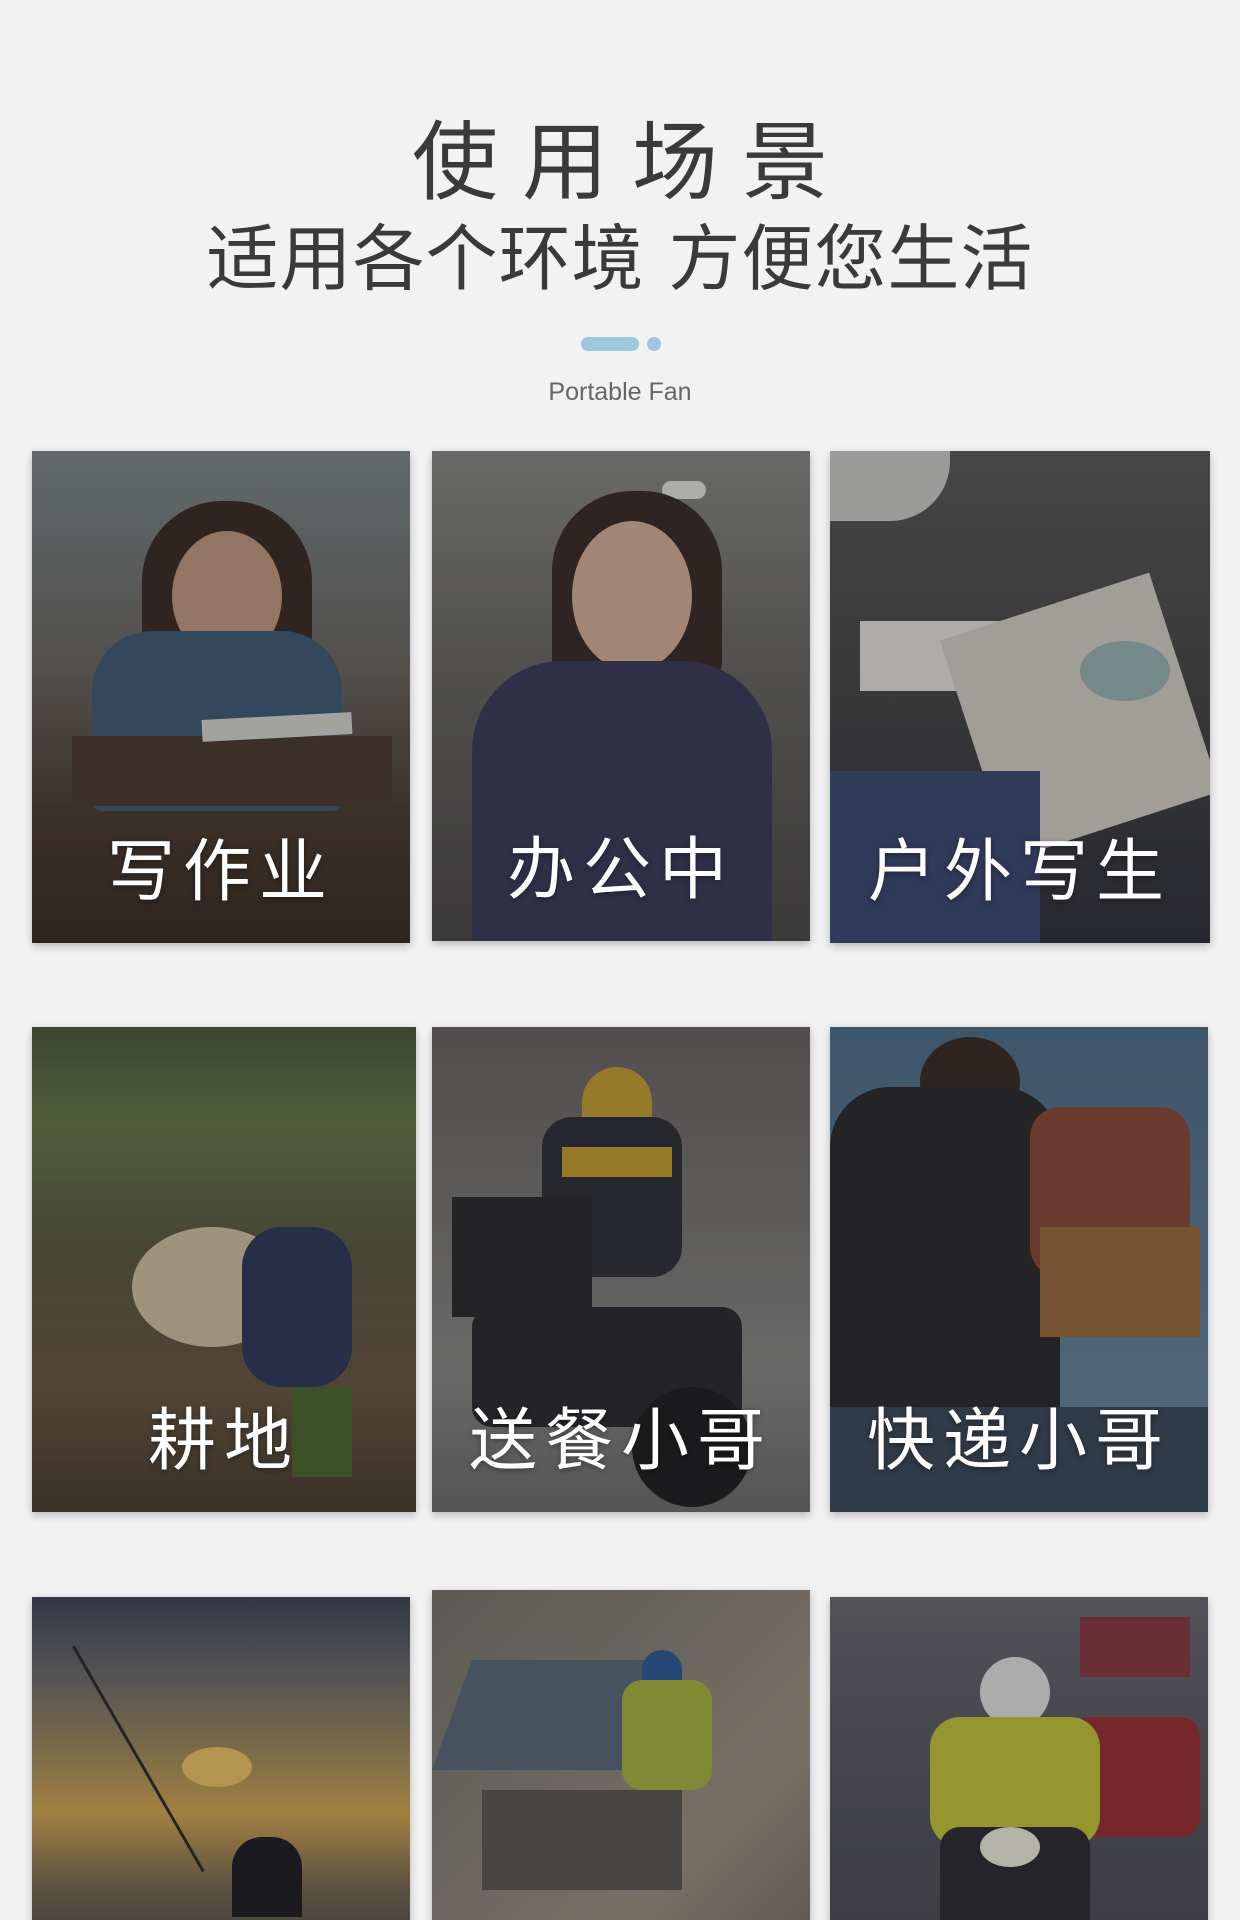 The height and width of the screenshot is (1920, 1240). Describe the element at coordinates (1019, 1758) in the screenshot. I see `scene-card-police` at that location.